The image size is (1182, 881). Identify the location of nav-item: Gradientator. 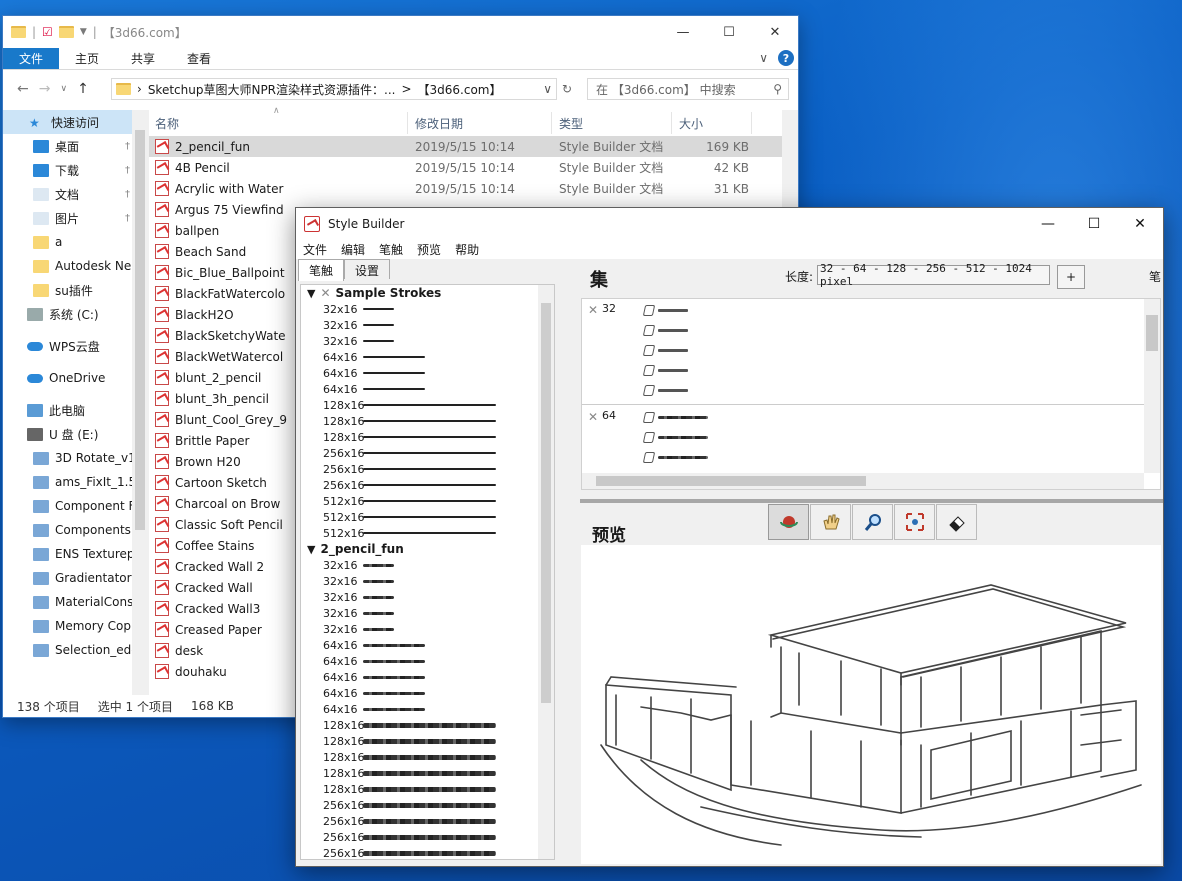
(75, 578).